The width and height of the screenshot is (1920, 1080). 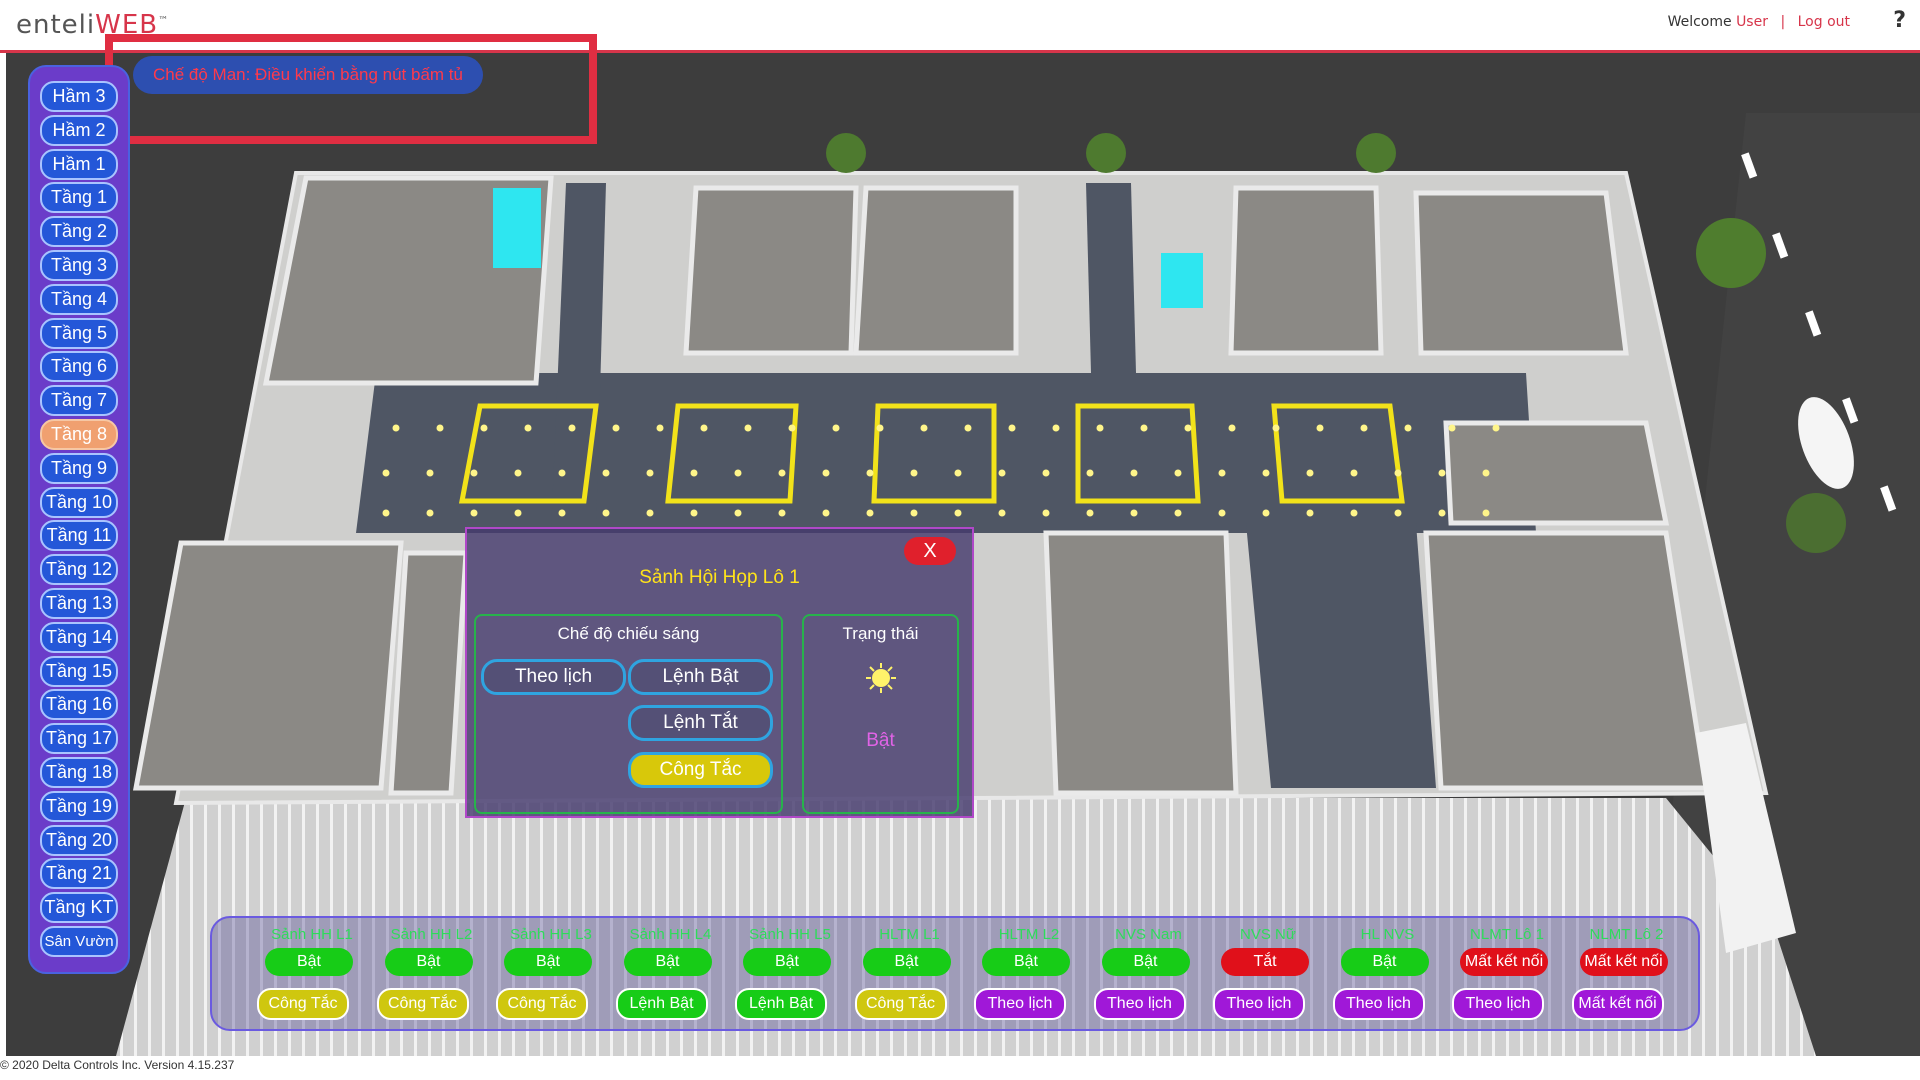 I want to click on floor-button: Tầng 4, so click(x=79, y=299).